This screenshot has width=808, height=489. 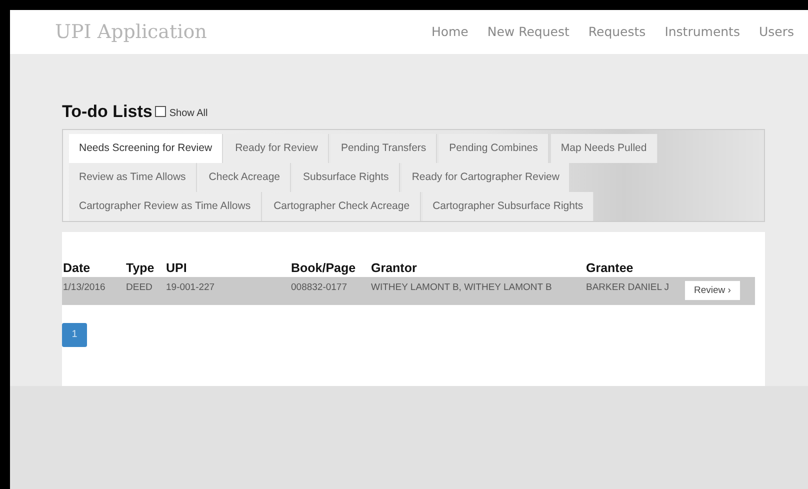 What do you see at coordinates (330, 290) in the screenshot?
I see `table-cell: 008832-0177` at bounding box center [330, 290].